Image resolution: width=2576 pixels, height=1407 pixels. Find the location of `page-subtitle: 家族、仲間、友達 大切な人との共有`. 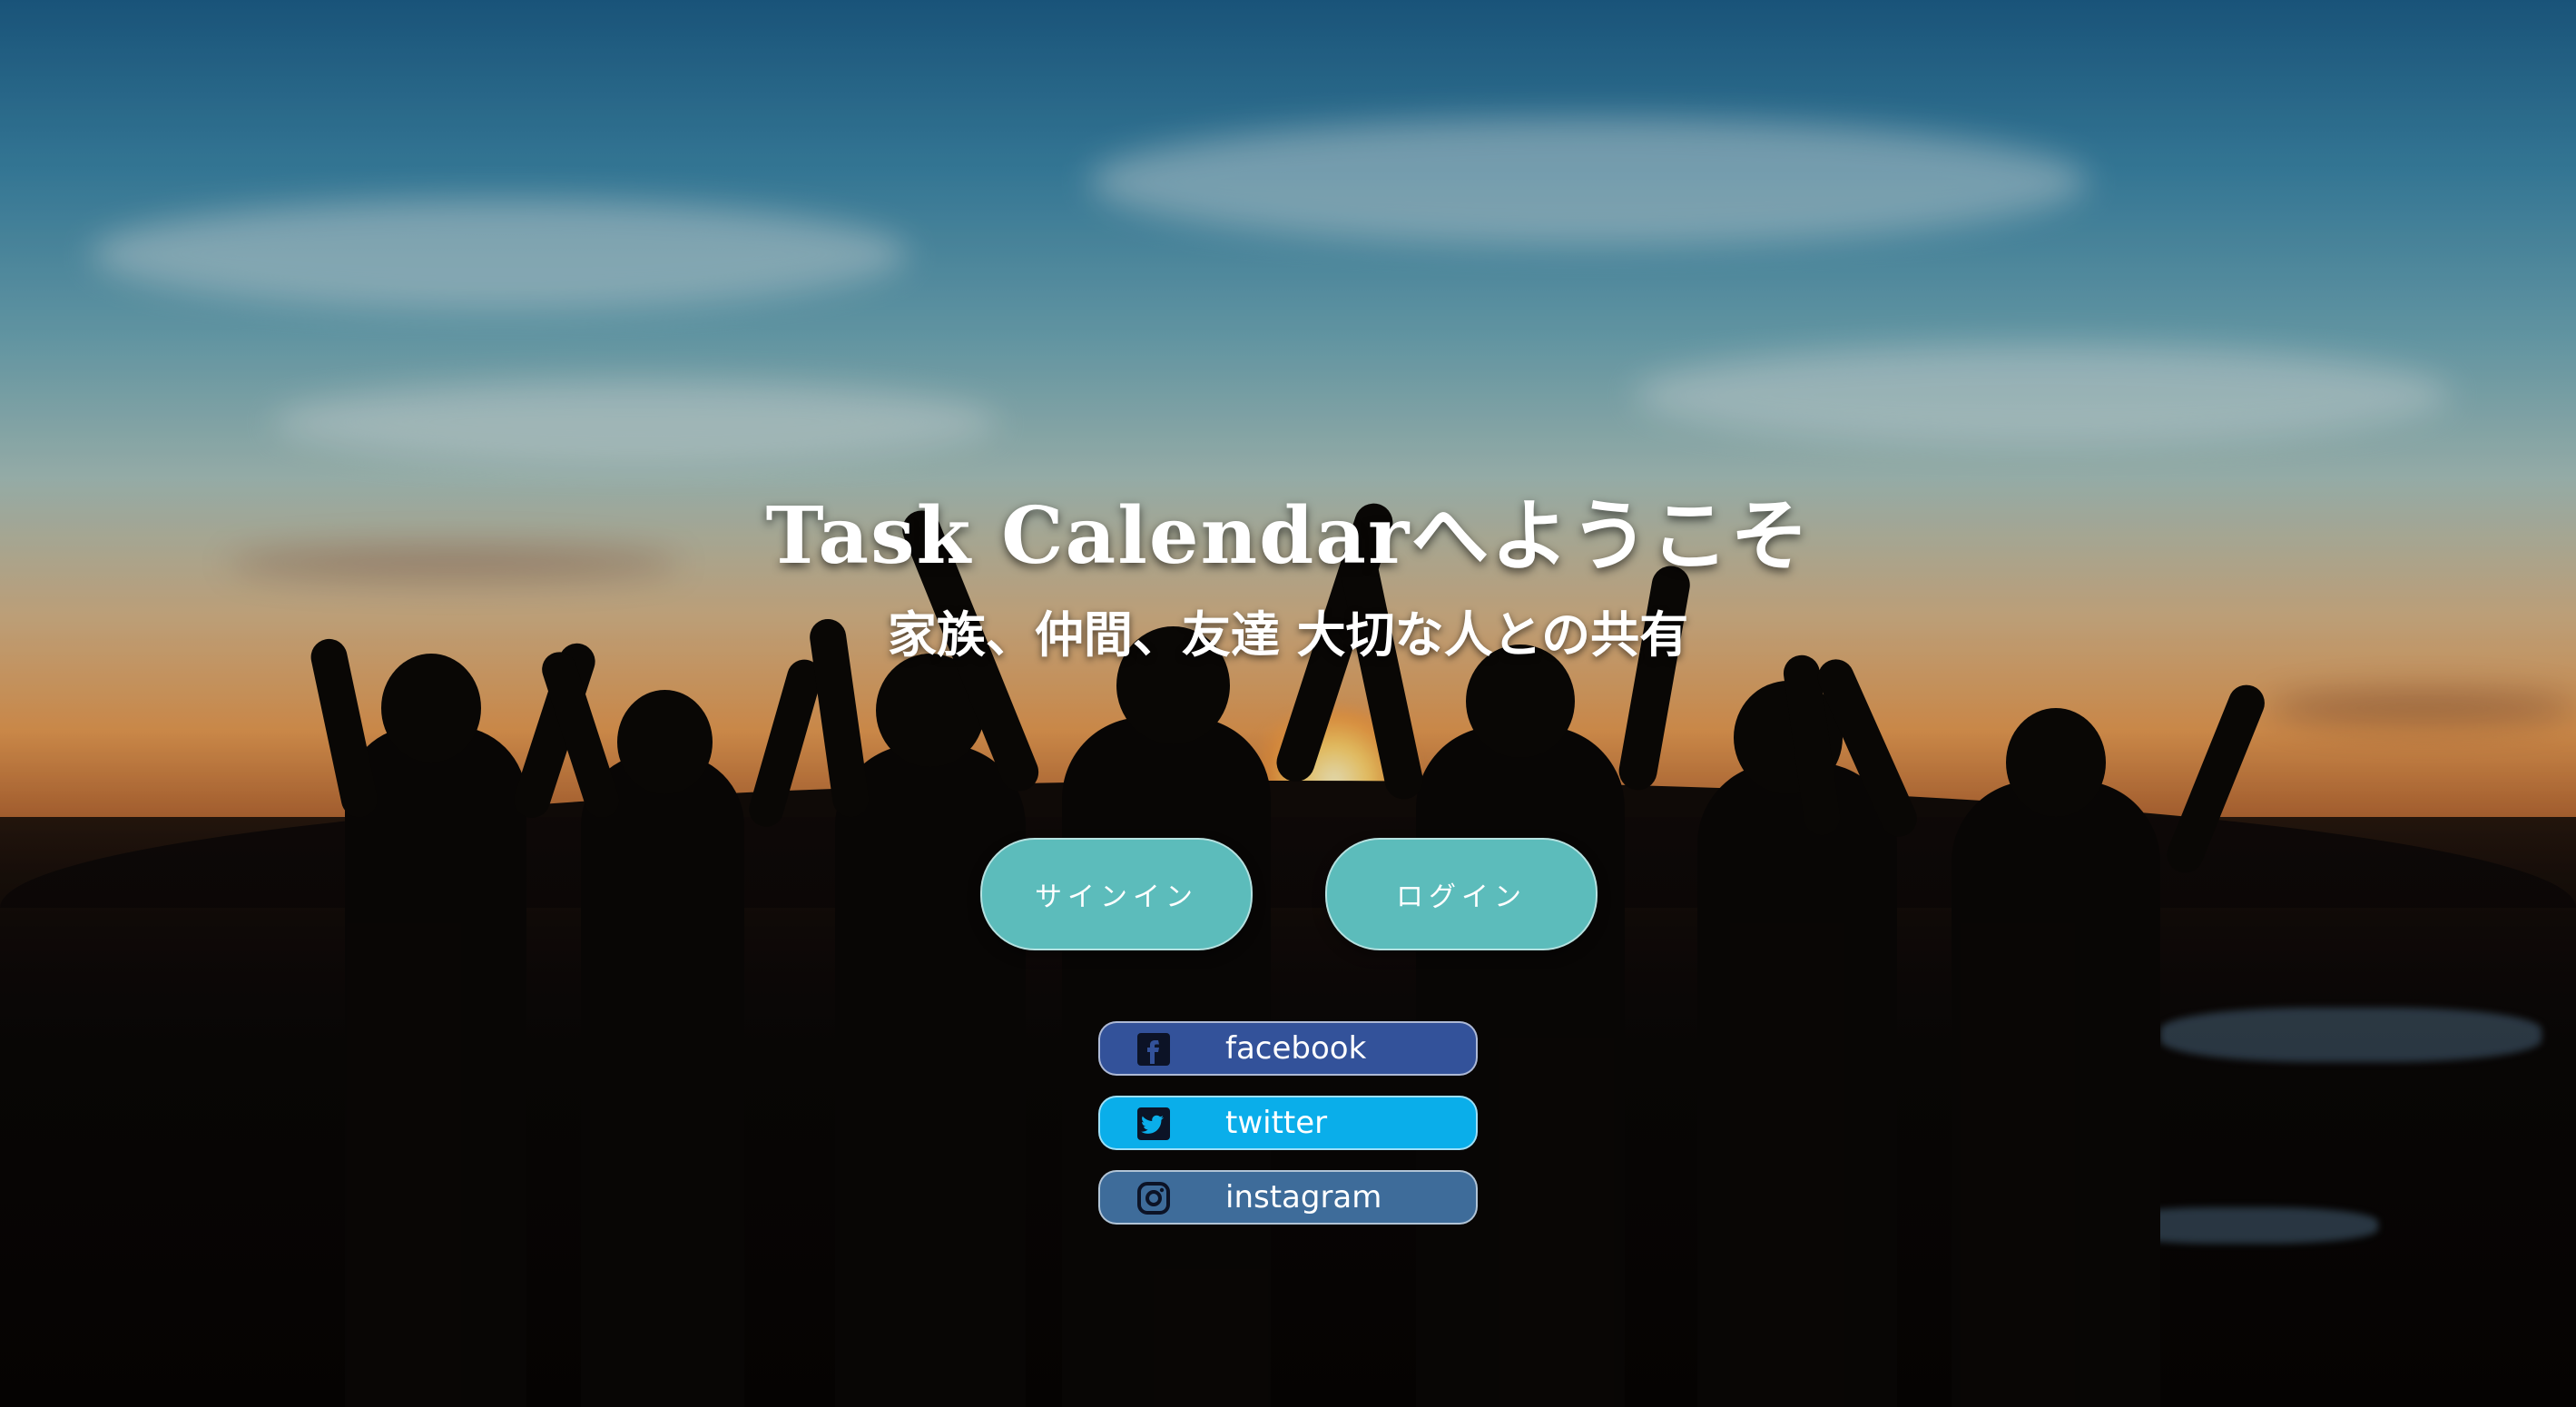

page-subtitle: 家族、仲間、友達 大切な人との共有 is located at coordinates (1288, 634).